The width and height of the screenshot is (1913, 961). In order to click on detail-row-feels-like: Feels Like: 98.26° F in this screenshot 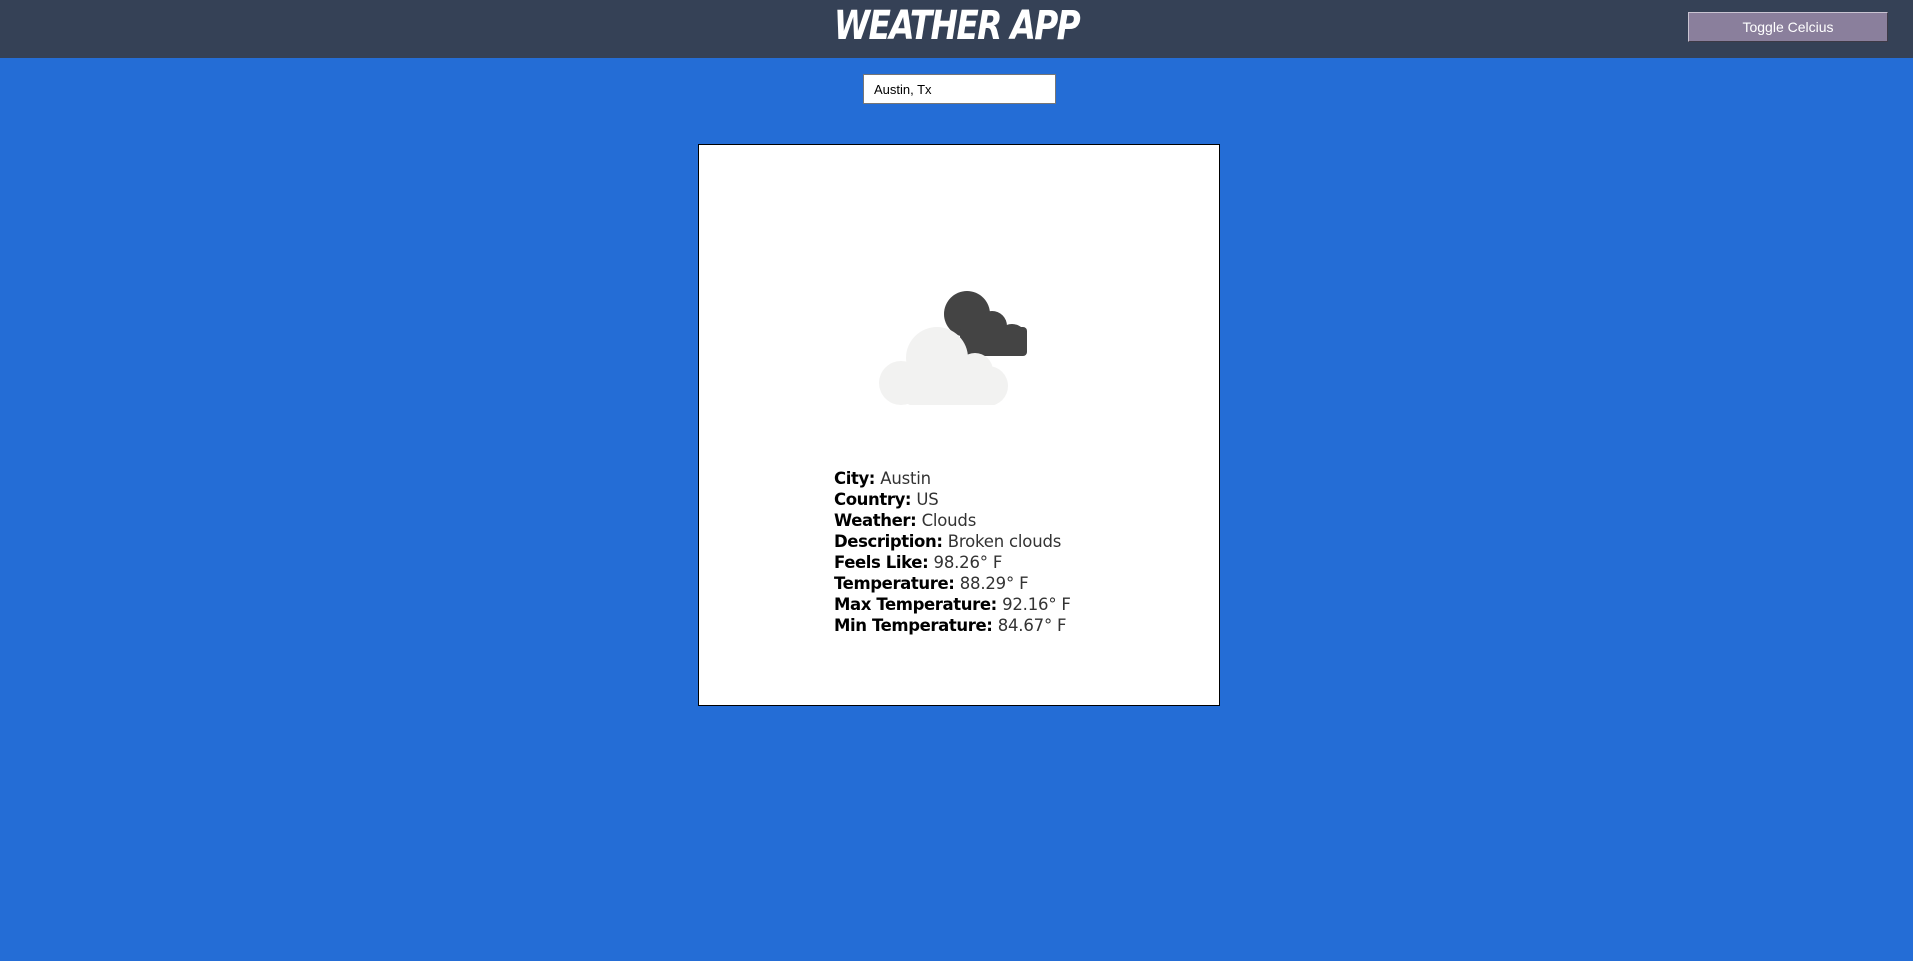, I will do `click(952, 562)`.